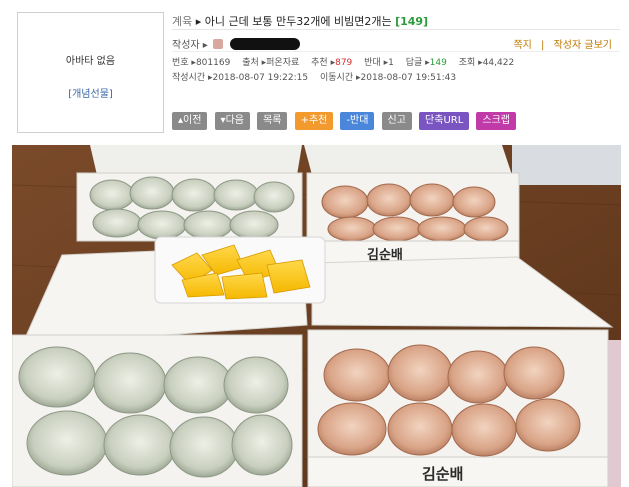  What do you see at coordinates (189, 193) in the screenshot?
I see `box-top-left` at bounding box center [189, 193].